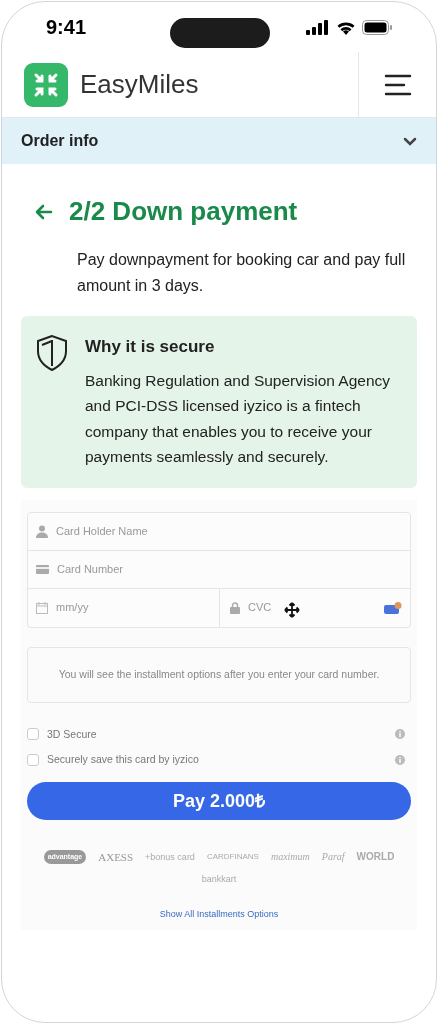 The image size is (438, 1024). Describe the element at coordinates (235, 607) in the screenshot. I see `lock-icon` at that location.